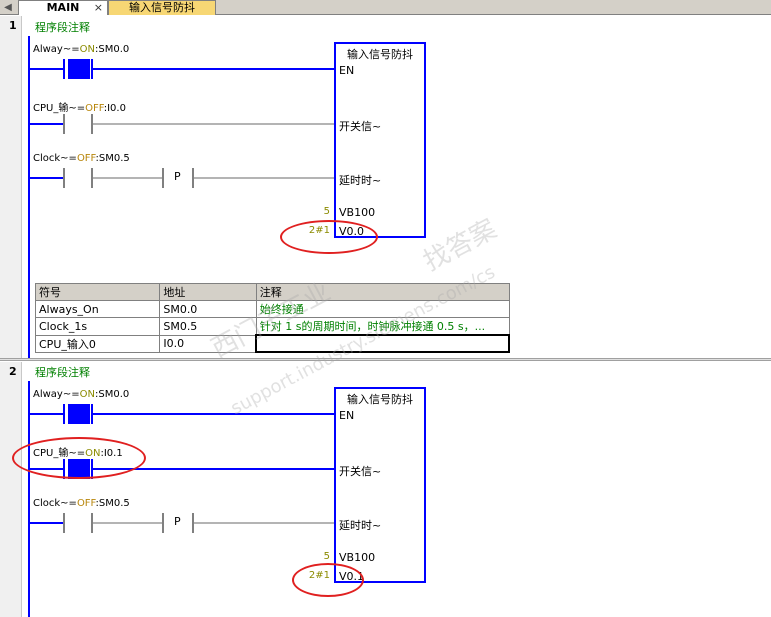 The width and height of the screenshot is (771, 617). What do you see at coordinates (97, 309) in the screenshot?
I see `cell-symbol: Always_On` at bounding box center [97, 309].